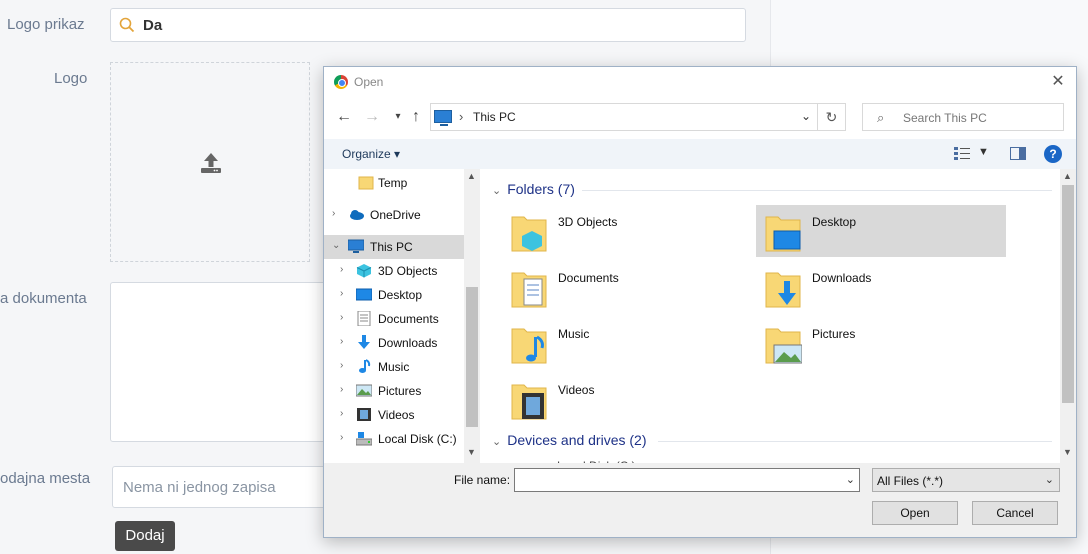 This screenshot has width=1088, height=554. I want to click on nav-item-label: This PC, so click(391, 247).